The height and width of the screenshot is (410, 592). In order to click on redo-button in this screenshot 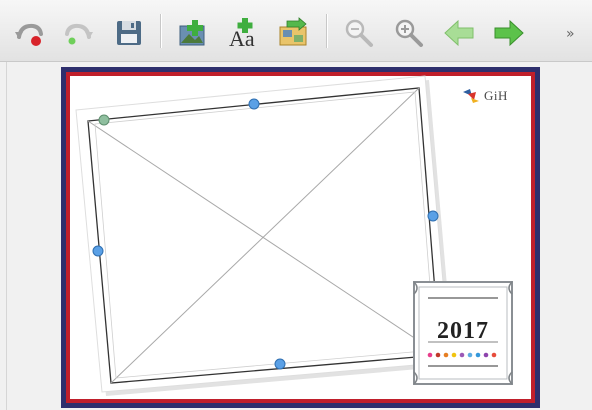, I will do `click(79, 33)`.